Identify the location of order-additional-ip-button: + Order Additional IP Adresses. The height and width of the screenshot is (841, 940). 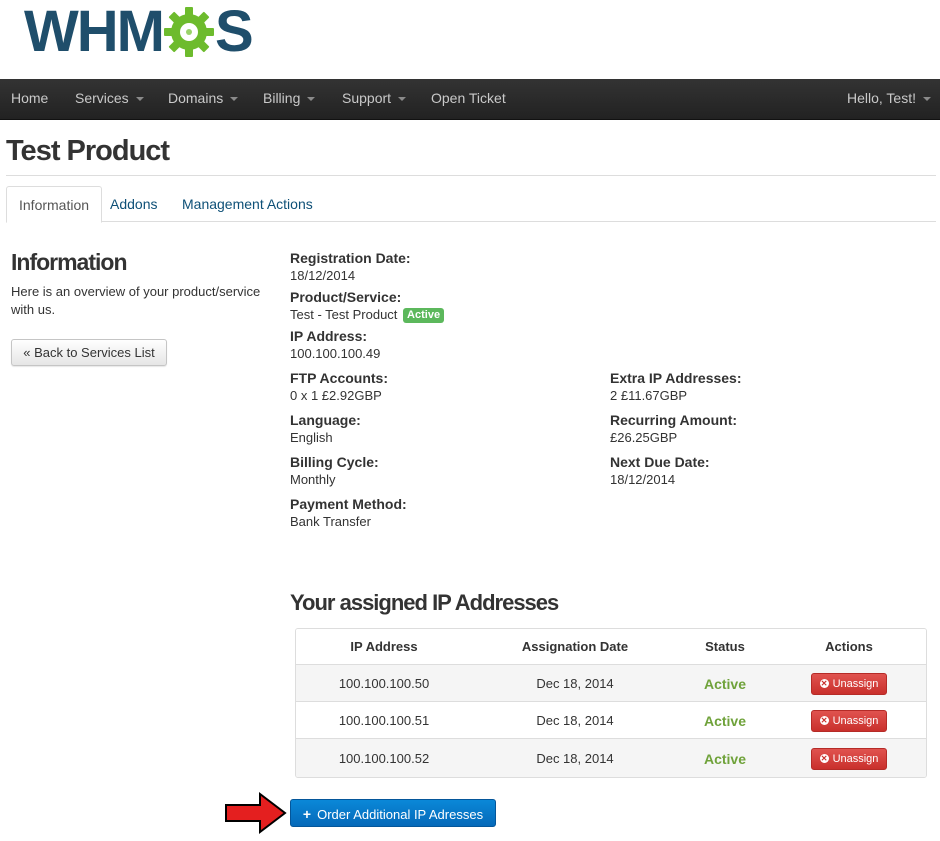
(393, 813).